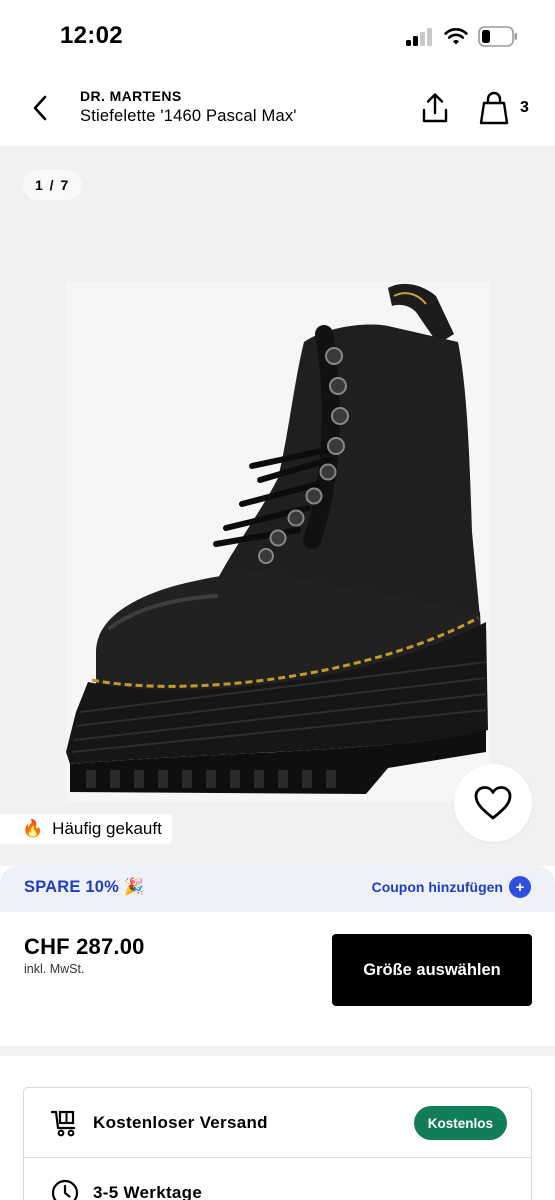  I want to click on promo-bar: SPARE 10% 🎉 Coupon hinzufügen +, so click(277, 889).